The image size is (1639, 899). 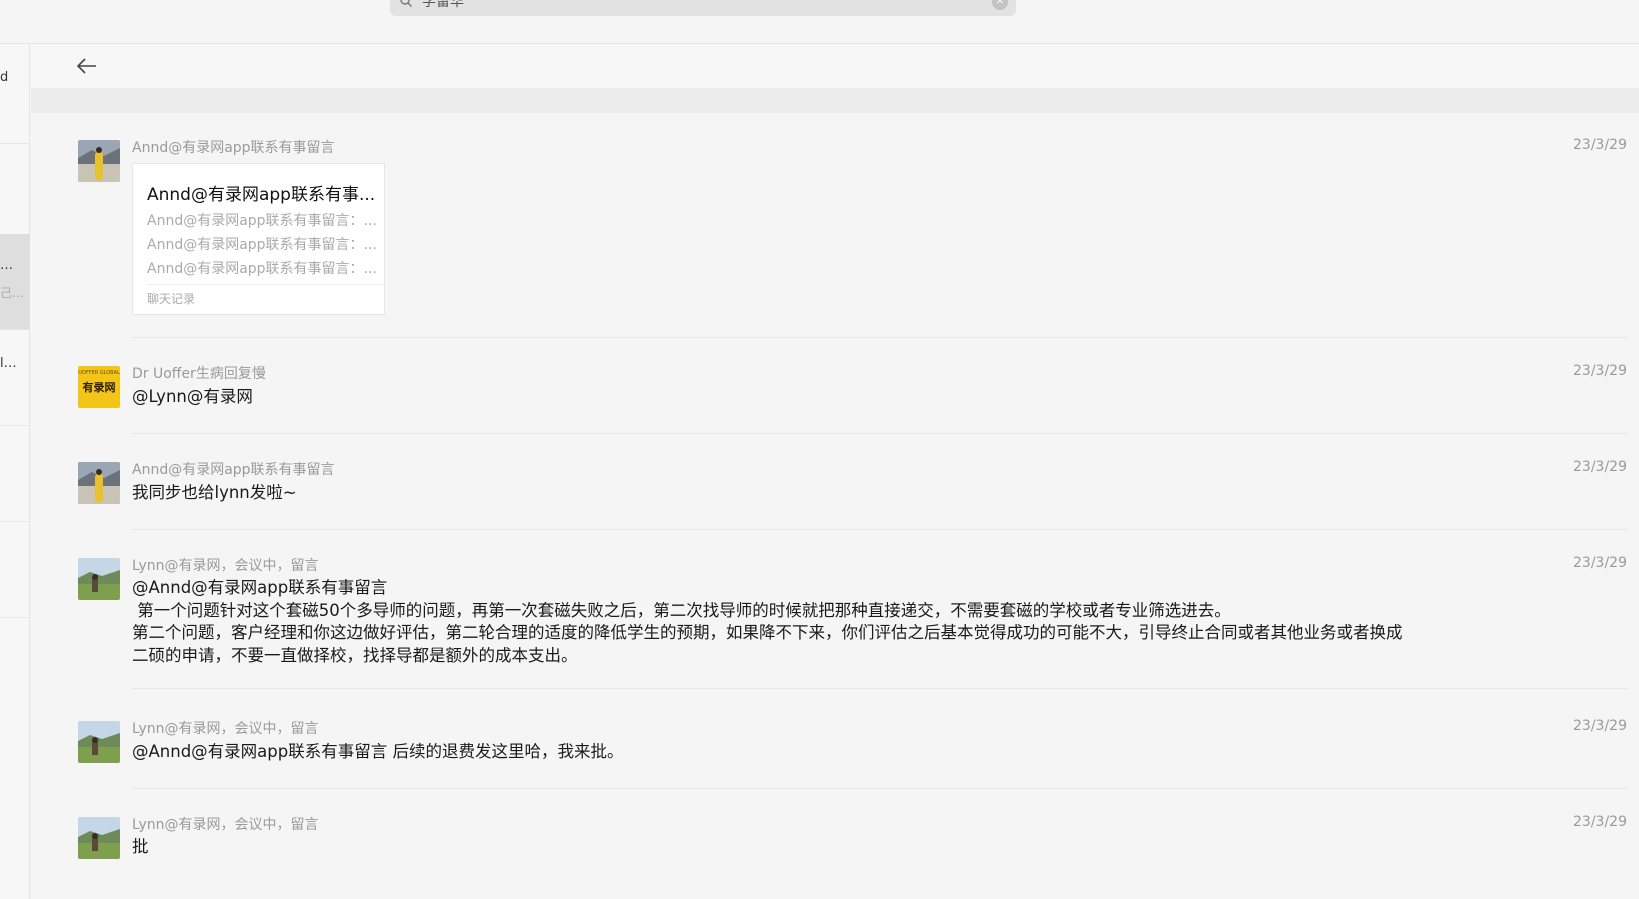 What do you see at coordinates (835, 100) in the screenshot?
I see `header-band` at bounding box center [835, 100].